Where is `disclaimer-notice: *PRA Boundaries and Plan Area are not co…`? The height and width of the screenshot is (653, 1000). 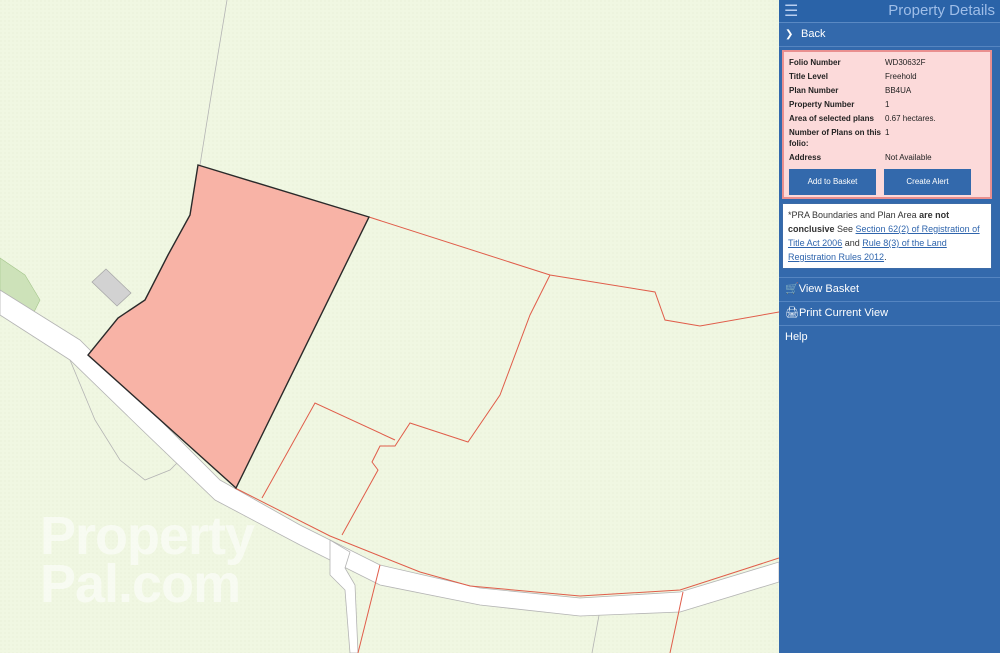
disclaimer-notice: *PRA Boundaries and Plan Area are not co… is located at coordinates (887, 236).